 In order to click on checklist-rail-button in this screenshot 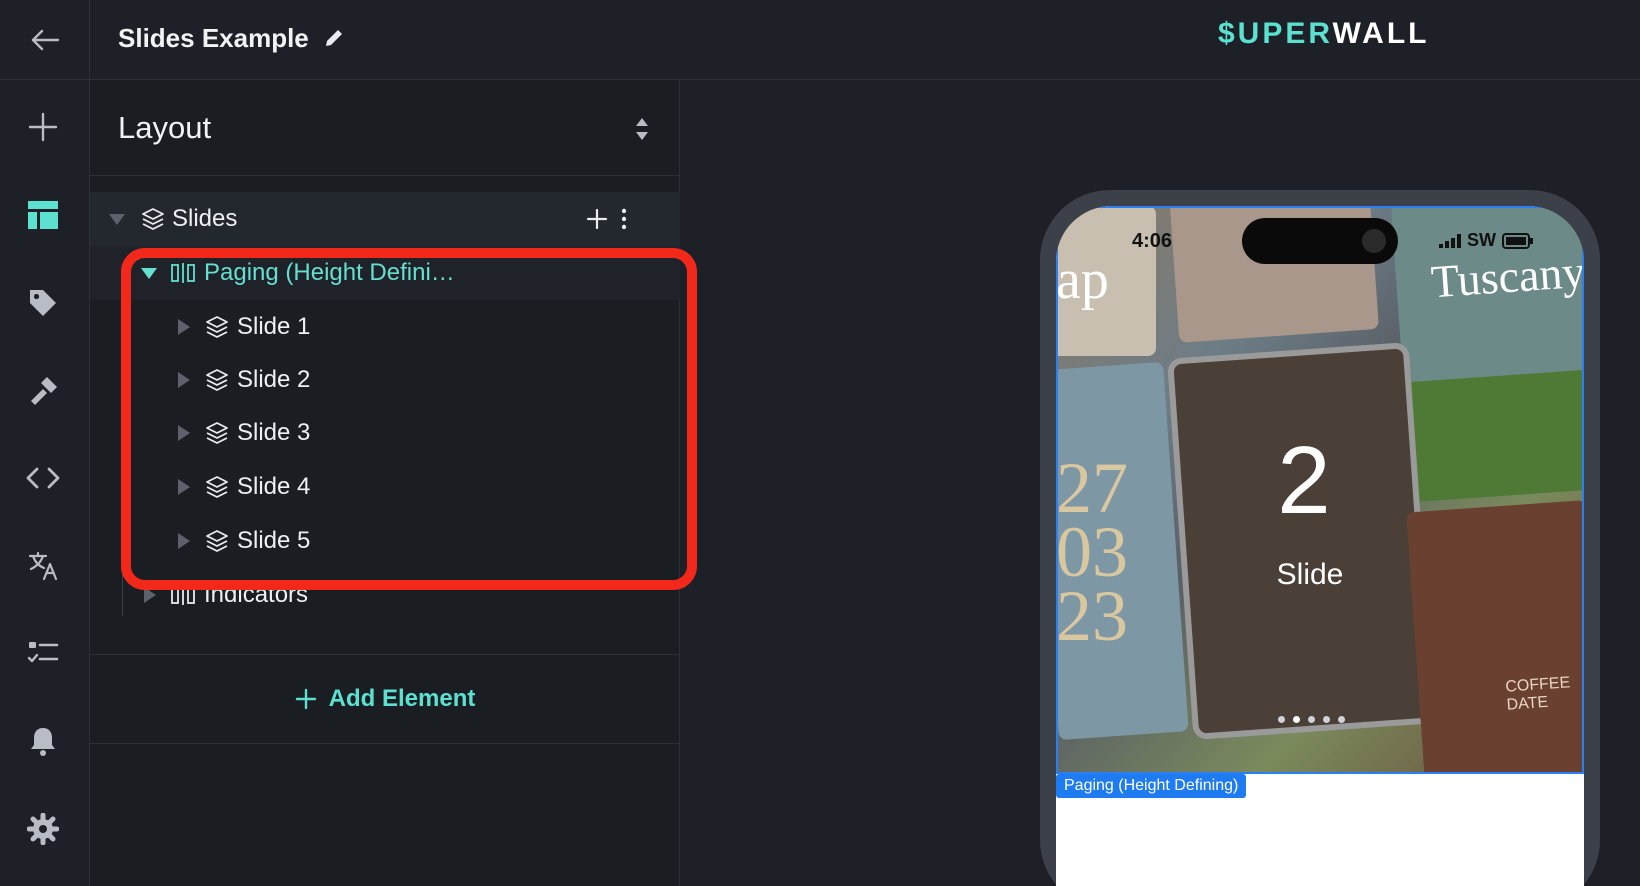, I will do `click(43, 653)`.